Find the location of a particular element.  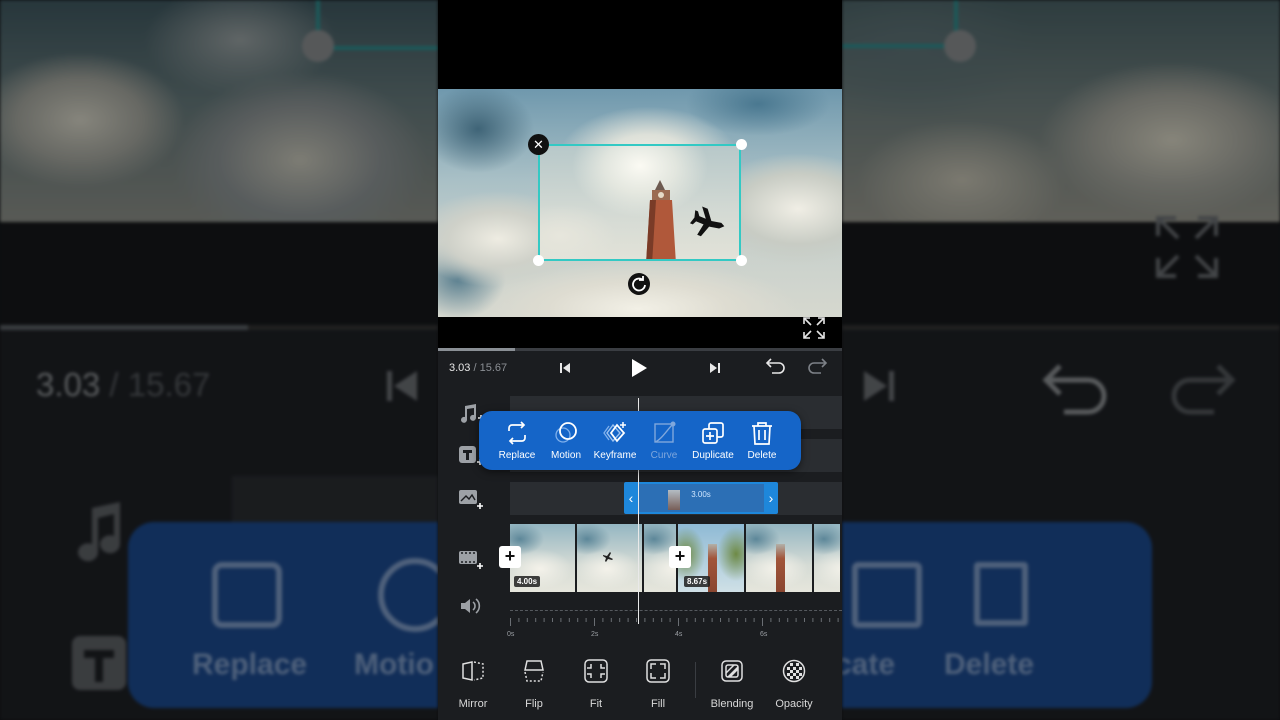

pip-overlay-selection is located at coordinates (639, 202).